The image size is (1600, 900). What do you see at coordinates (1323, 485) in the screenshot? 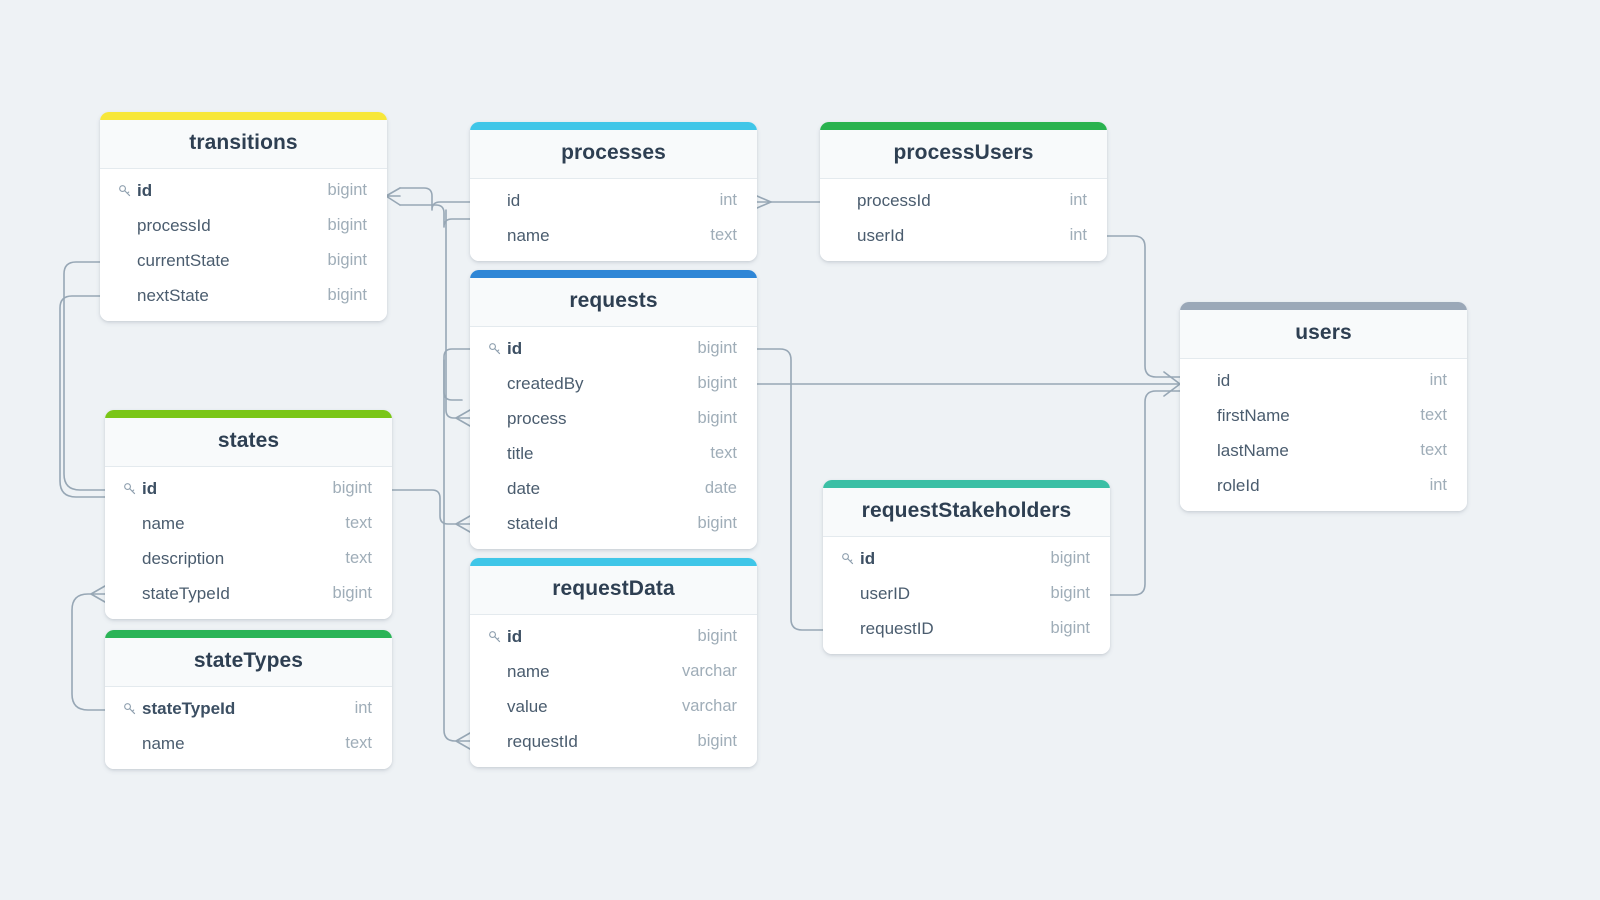
I see `field-row: roleId int` at bounding box center [1323, 485].